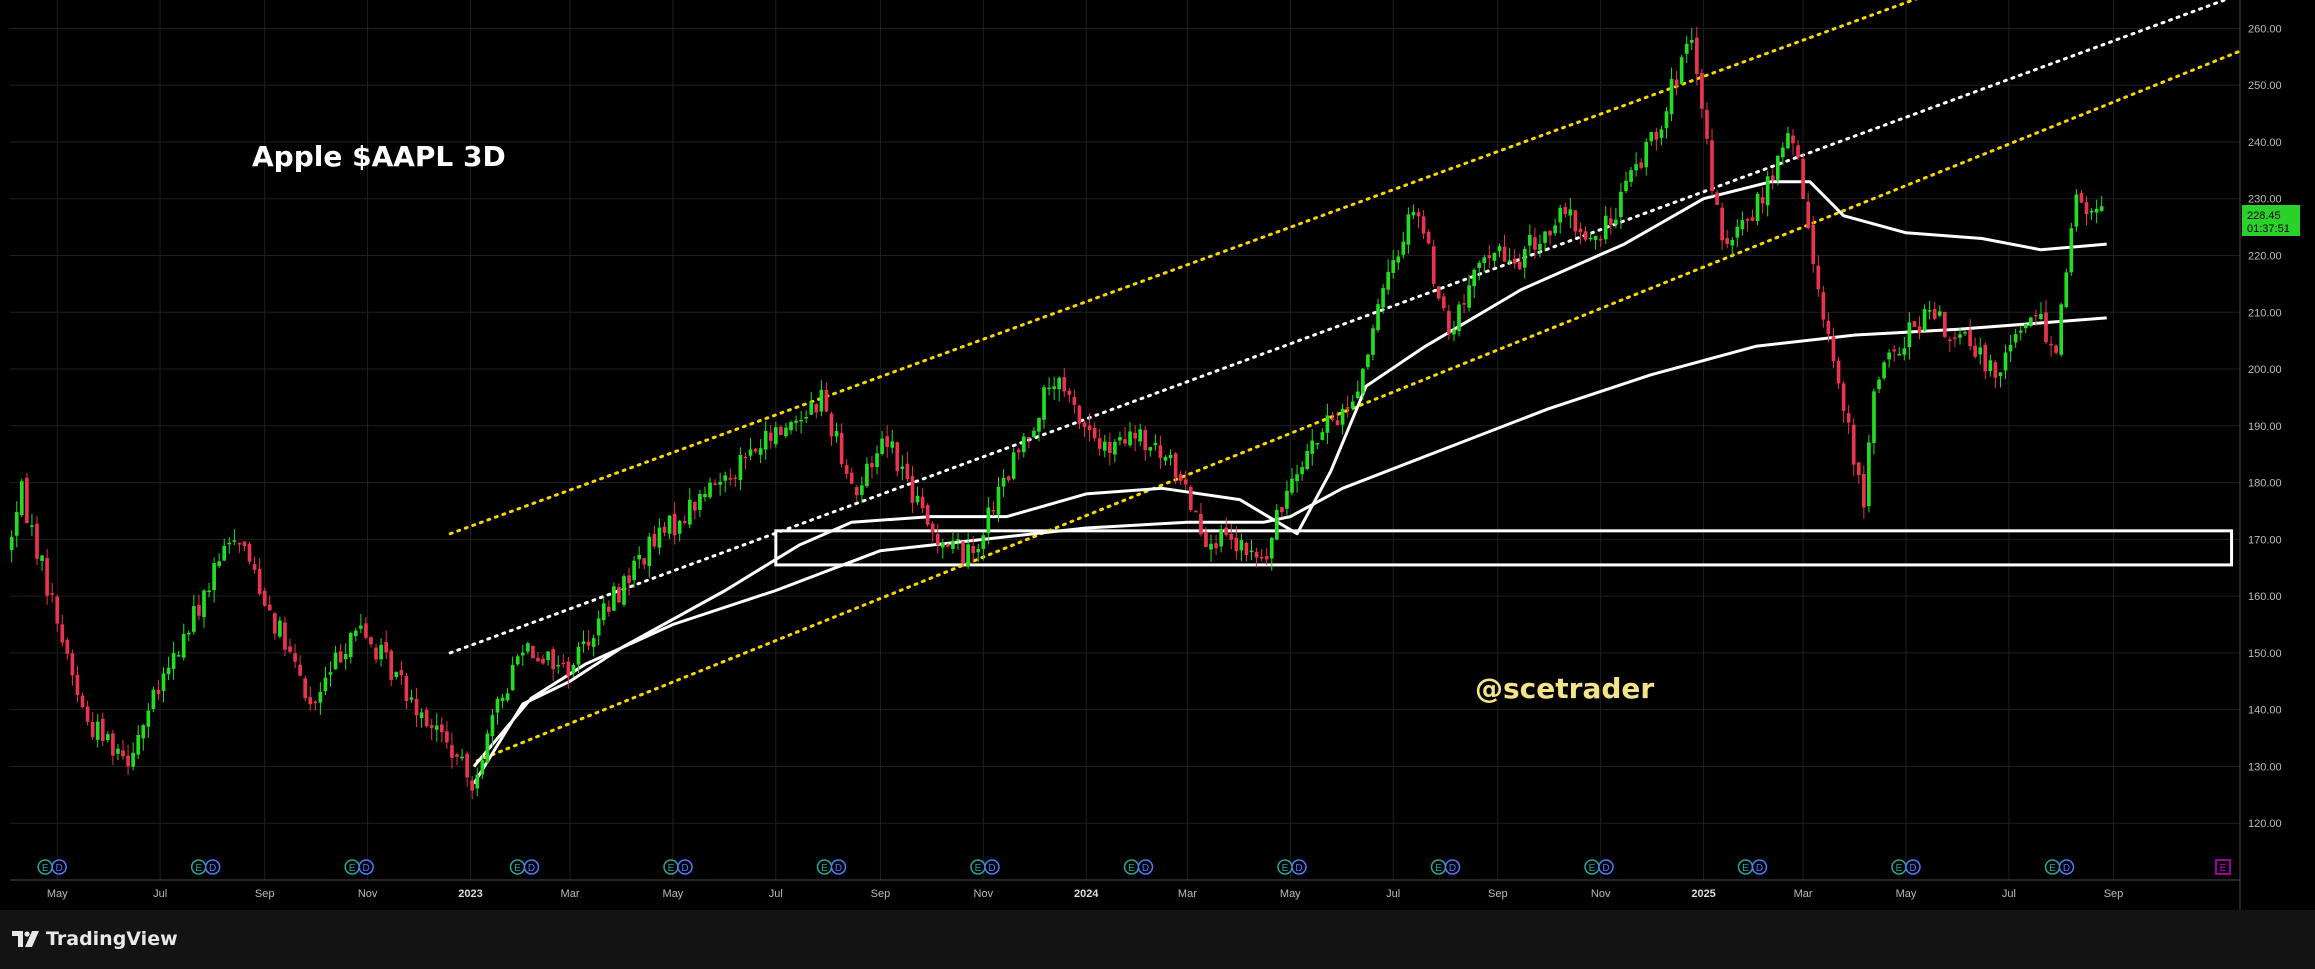  What do you see at coordinates (2271, 220) in the screenshot?
I see `last-price-tag: 228.45 01:37:51` at bounding box center [2271, 220].